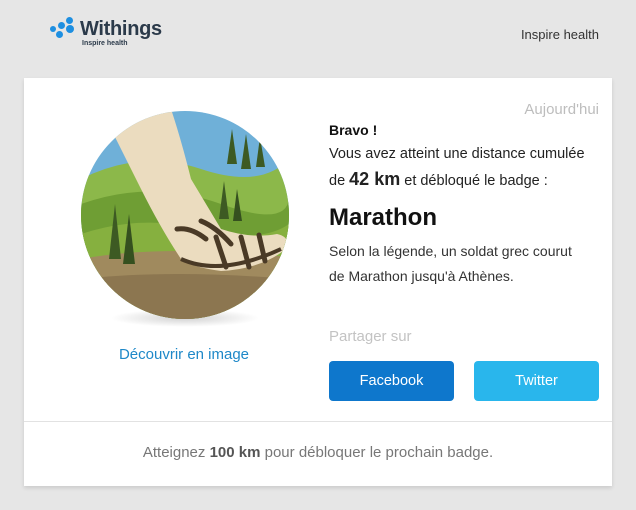 This screenshot has height=510, width=636. I want to click on footer-prefix: Atteignez, so click(174, 452).